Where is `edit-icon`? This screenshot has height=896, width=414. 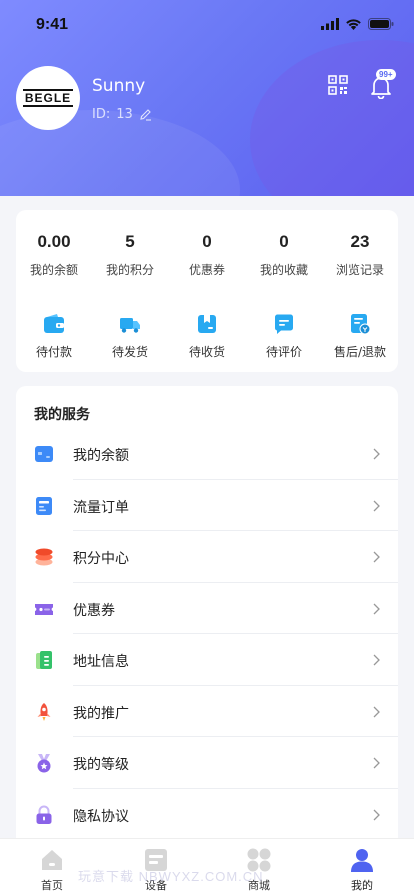 edit-icon is located at coordinates (145, 114).